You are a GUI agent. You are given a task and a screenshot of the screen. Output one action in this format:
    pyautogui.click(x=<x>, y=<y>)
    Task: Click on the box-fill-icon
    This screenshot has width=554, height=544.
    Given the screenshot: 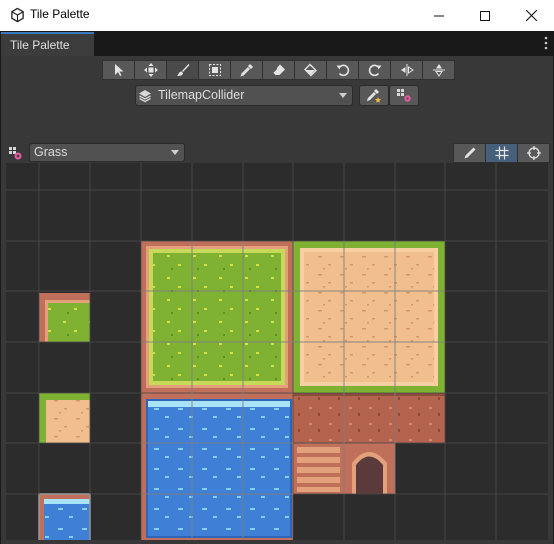 What is the action you would take?
    pyautogui.click(x=214, y=70)
    